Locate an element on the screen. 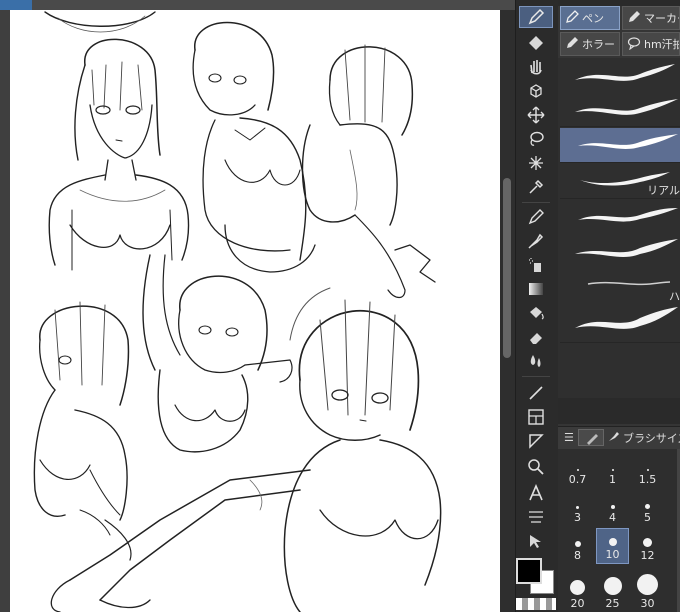 The height and width of the screenshot is (612, 680). eraser-icon is located at coordinates (536, 337).